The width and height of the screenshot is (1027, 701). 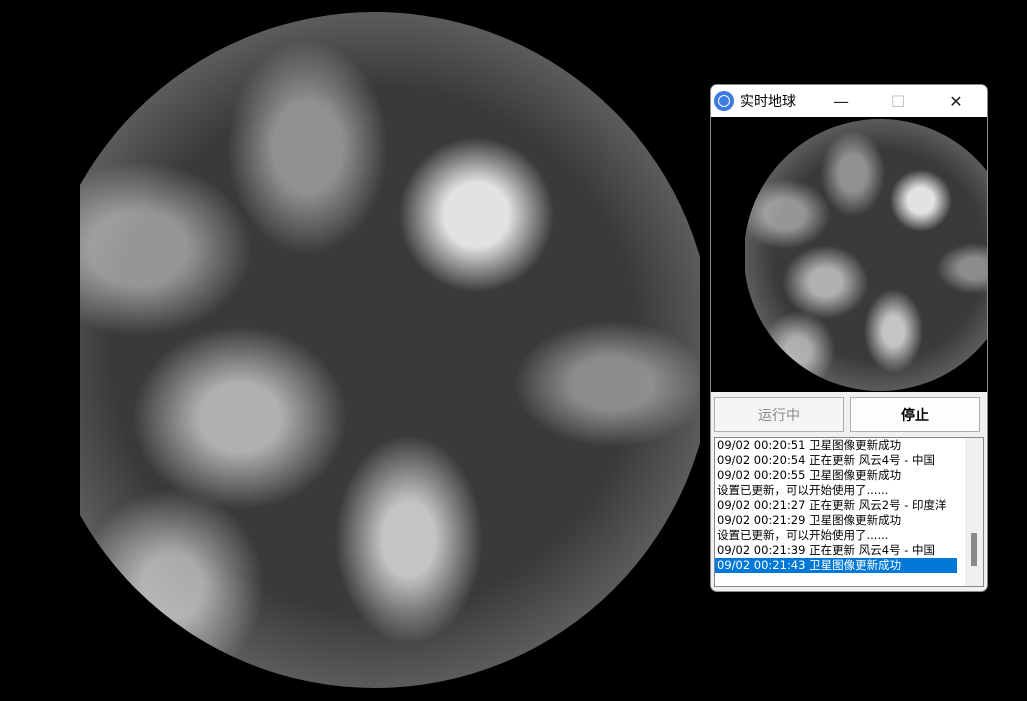 I want to click on earth-preview, so click(x=849, y=254).